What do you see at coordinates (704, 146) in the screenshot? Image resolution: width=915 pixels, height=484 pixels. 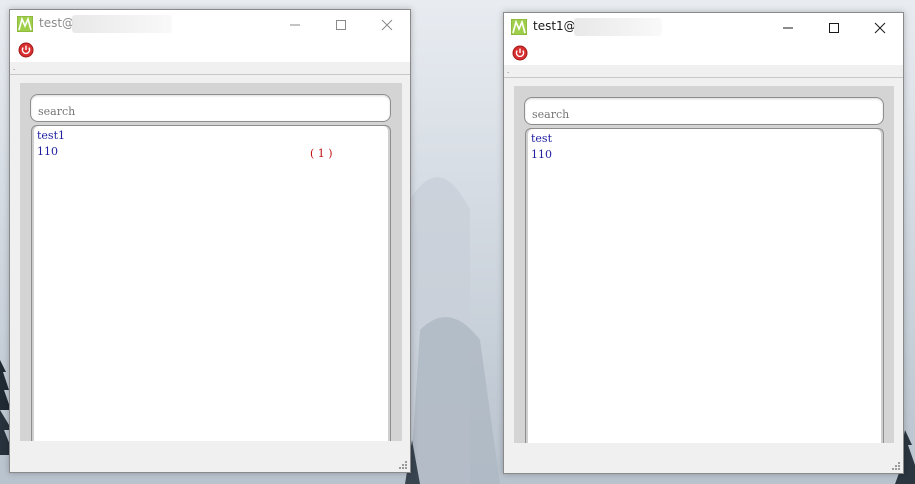 I see `list-item: test 110` at bounding box center [704, 146].